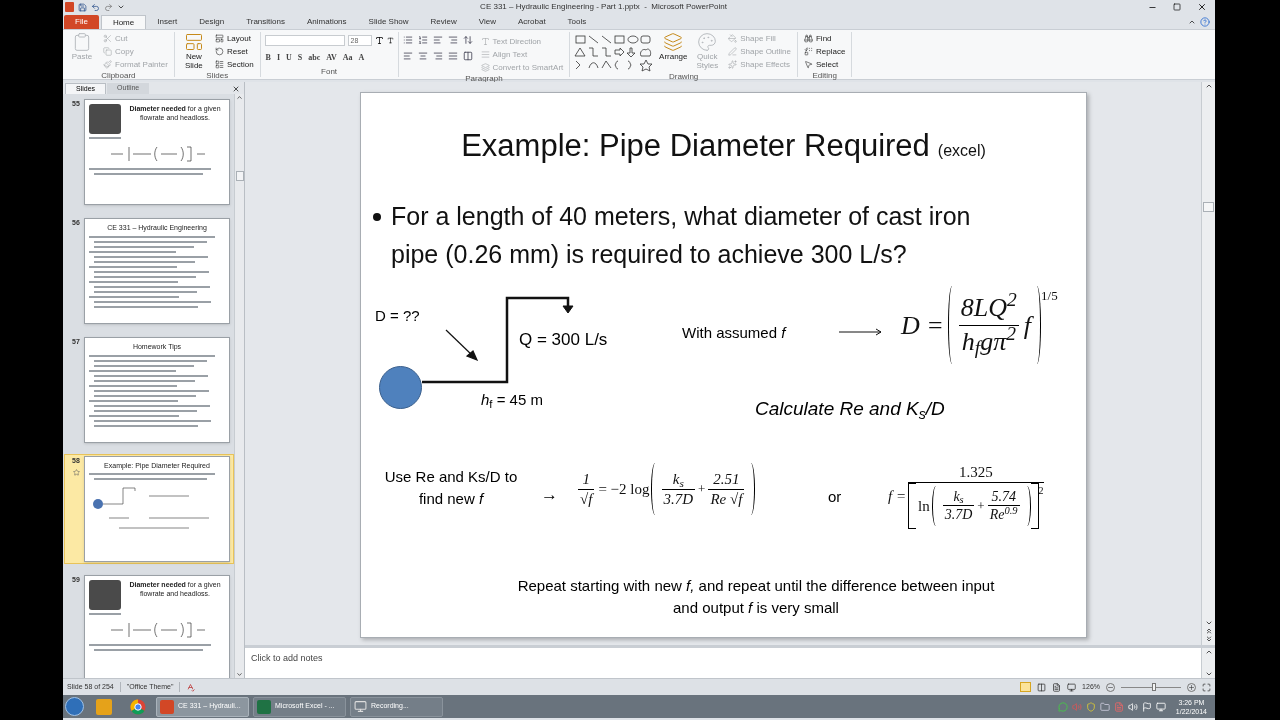 This screenshot has height=720, width=1280. I want to click on equation-numerator: 1, so click(586, 479).